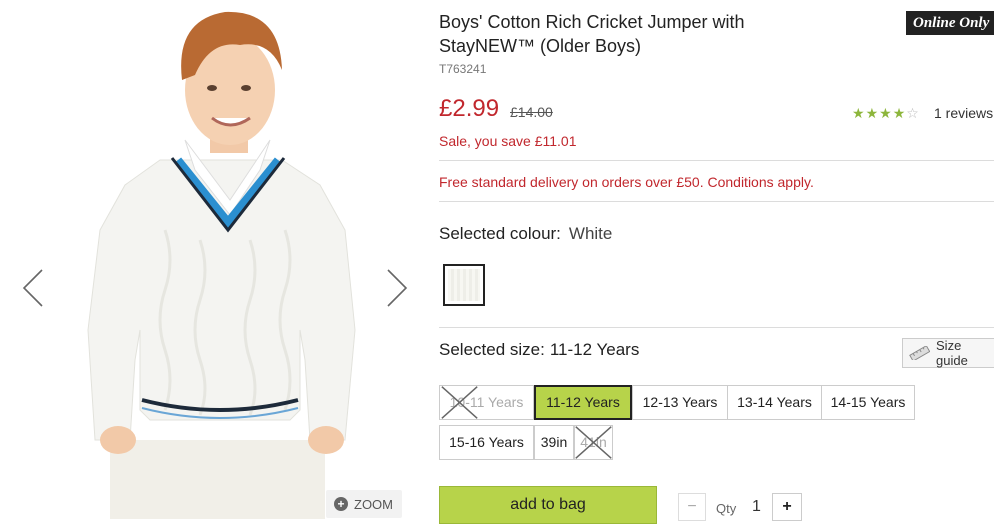 The image size is (994, 524). What do you see at coordinates (492, 349) in the screenshot?
I see `size-label-text: Selected size:` at bounding box center [492, 349].